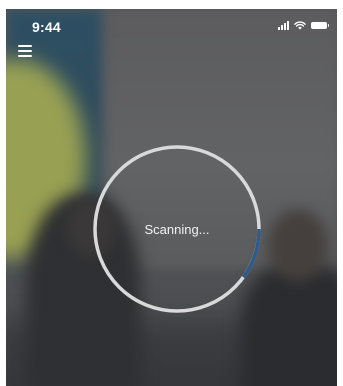 The width and height of the screenshot is (343, 386). Describe the element at coordinates (300, 25) in the screenshot. I see `wifi-icon` at that location.